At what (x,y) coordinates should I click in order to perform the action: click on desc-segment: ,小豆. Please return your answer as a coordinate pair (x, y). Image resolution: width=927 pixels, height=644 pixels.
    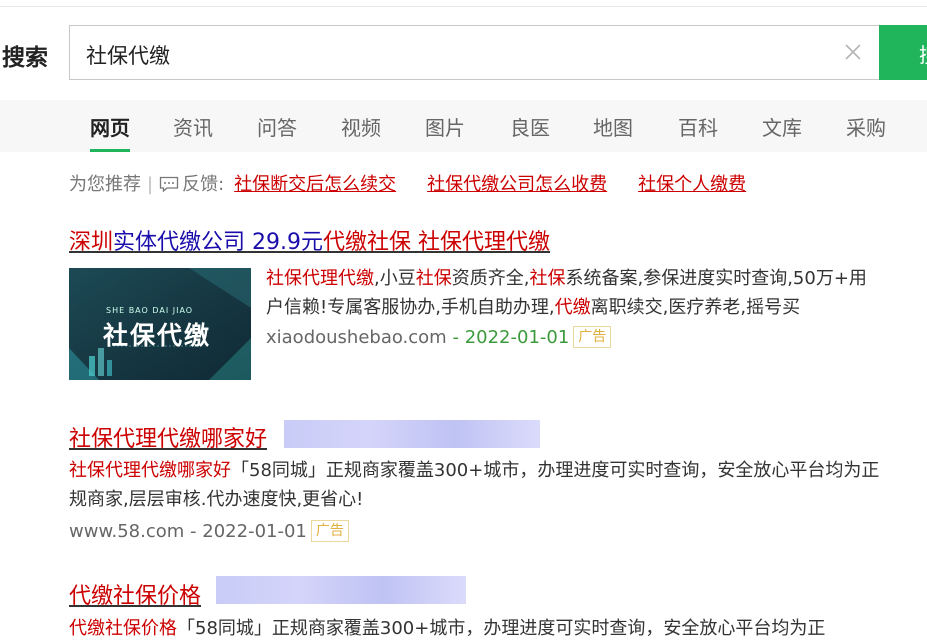
    Looking at the image, I should click on (395, 278).